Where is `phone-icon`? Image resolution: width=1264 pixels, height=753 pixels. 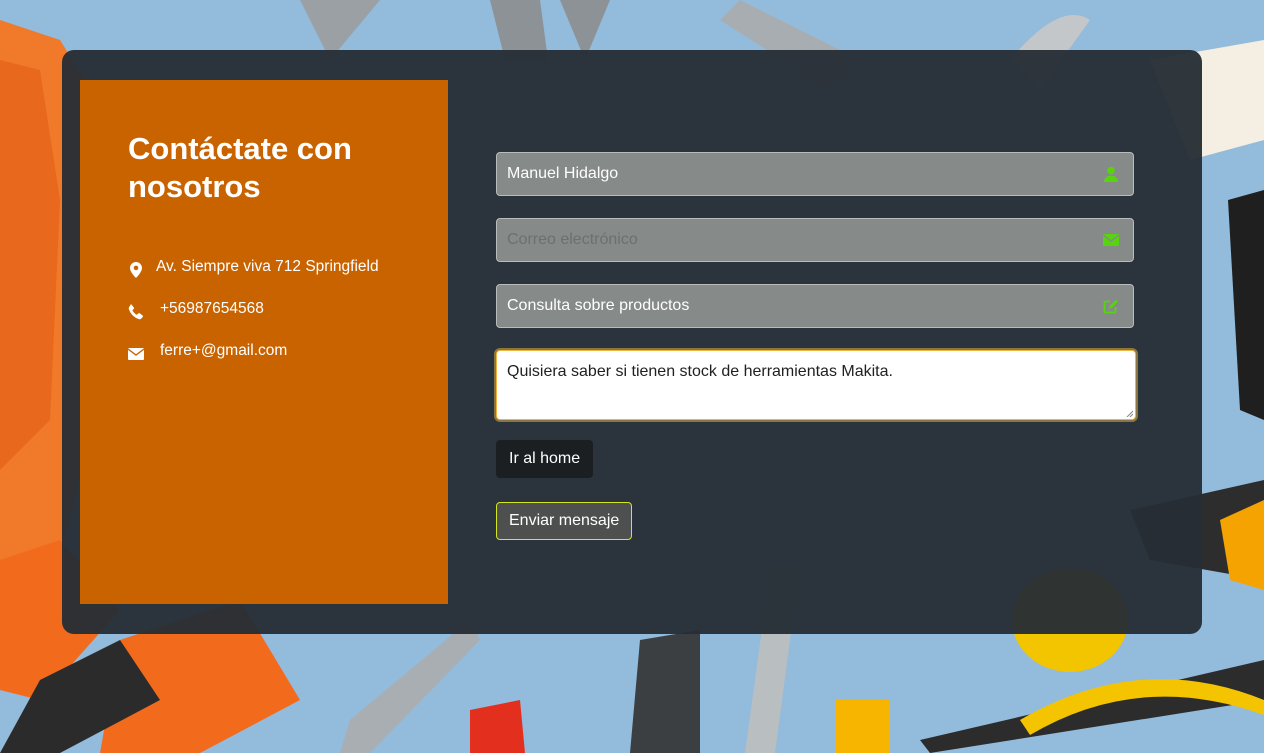
phone-icon is located at coordinates (136, 312).